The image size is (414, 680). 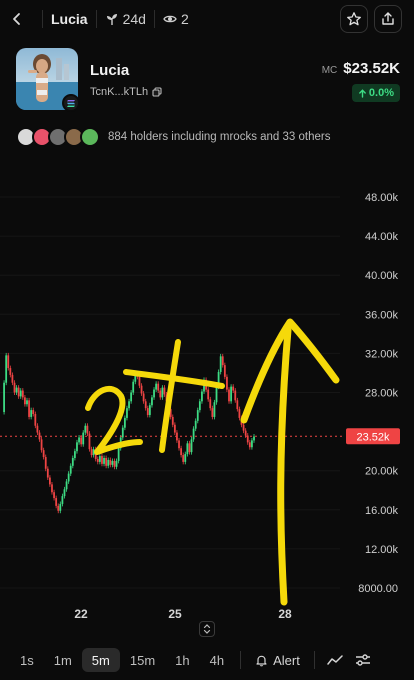 I want to click on bell-icon, so click(x=261, y=660).